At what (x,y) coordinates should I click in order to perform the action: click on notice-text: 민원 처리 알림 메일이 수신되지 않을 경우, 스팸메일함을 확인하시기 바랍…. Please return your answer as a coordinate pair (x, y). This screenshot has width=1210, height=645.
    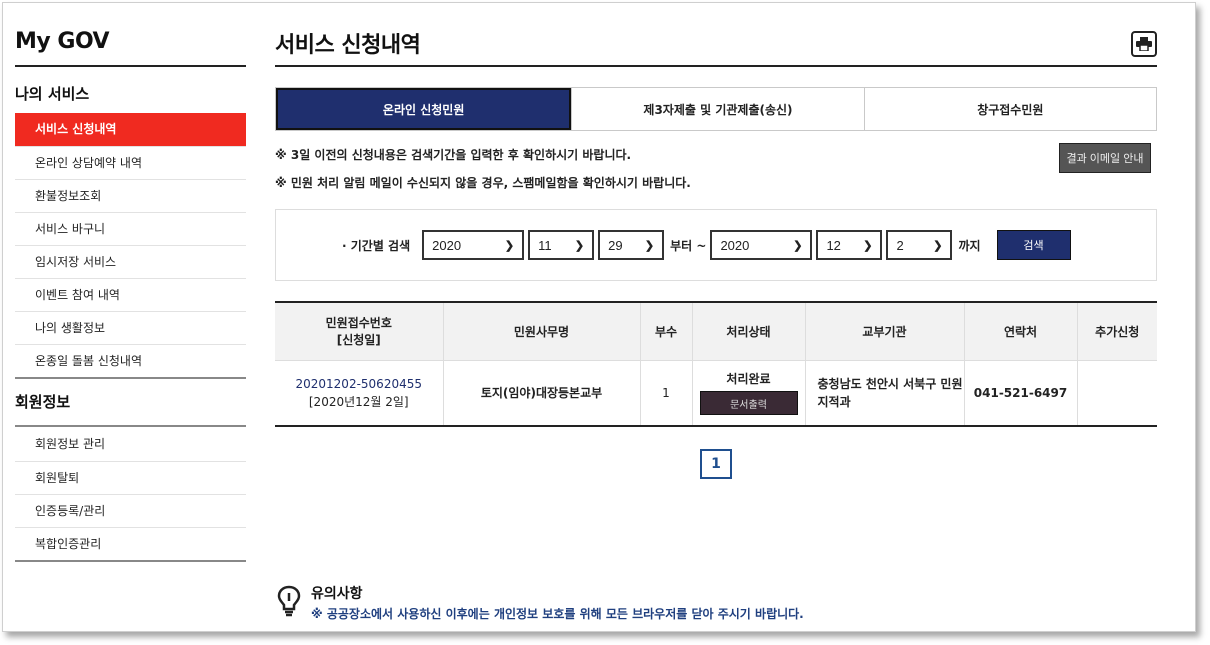
    Looking at the image, I should click on (490, 183).